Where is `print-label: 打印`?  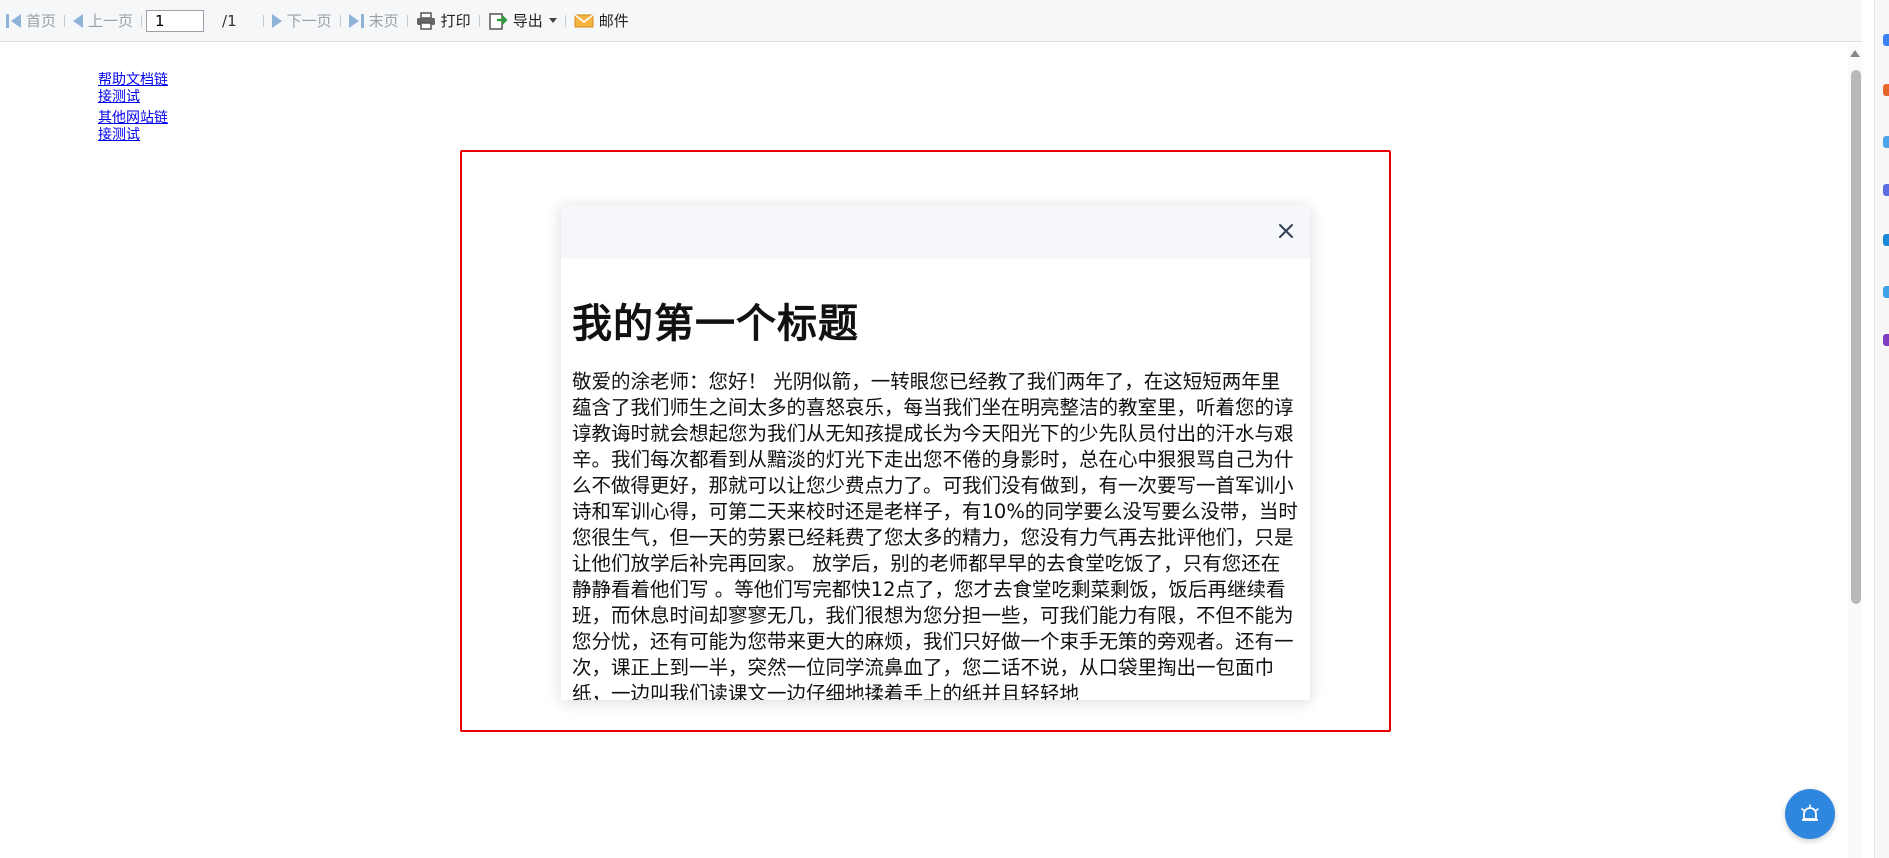 print-label: 打印 is located at coordinates (455, 21).